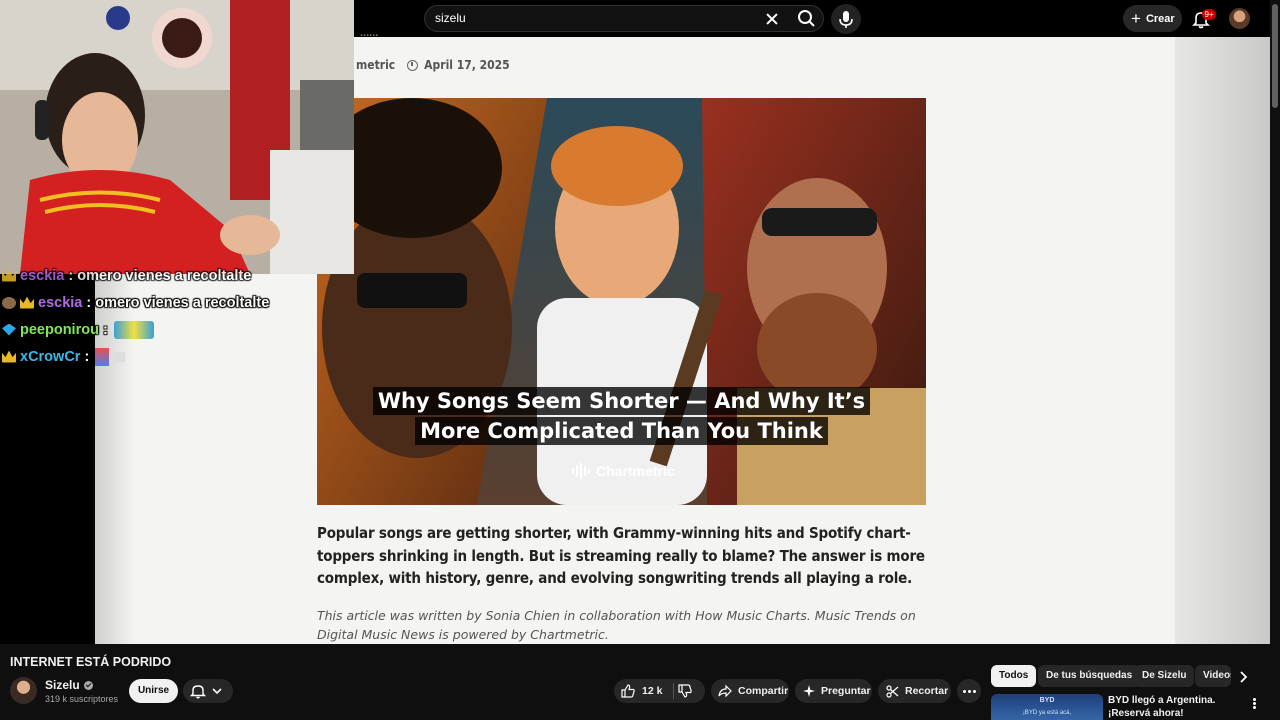 This screenshot has width=1280, height=720. I want to click on hero-brand-label: Chartmetric, so click(635, 471).